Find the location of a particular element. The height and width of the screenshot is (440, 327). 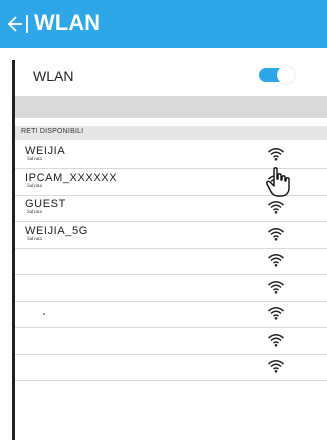

network-row: WEIJIA Salvata is located at coordinates (171, 155).